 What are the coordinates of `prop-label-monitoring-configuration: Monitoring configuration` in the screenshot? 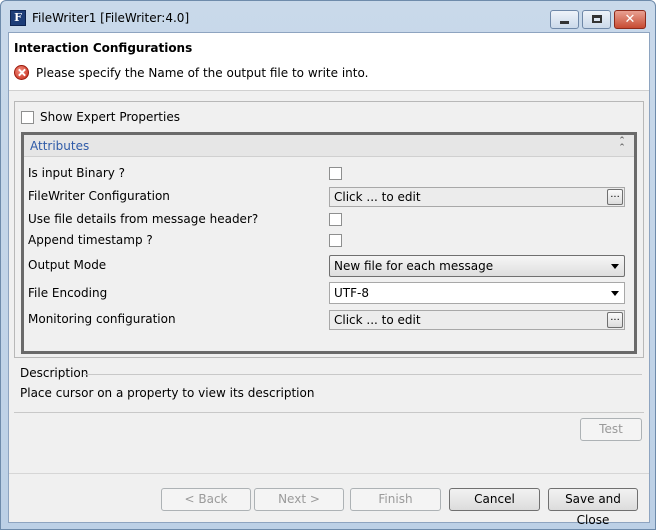 It's located at (102, 319).